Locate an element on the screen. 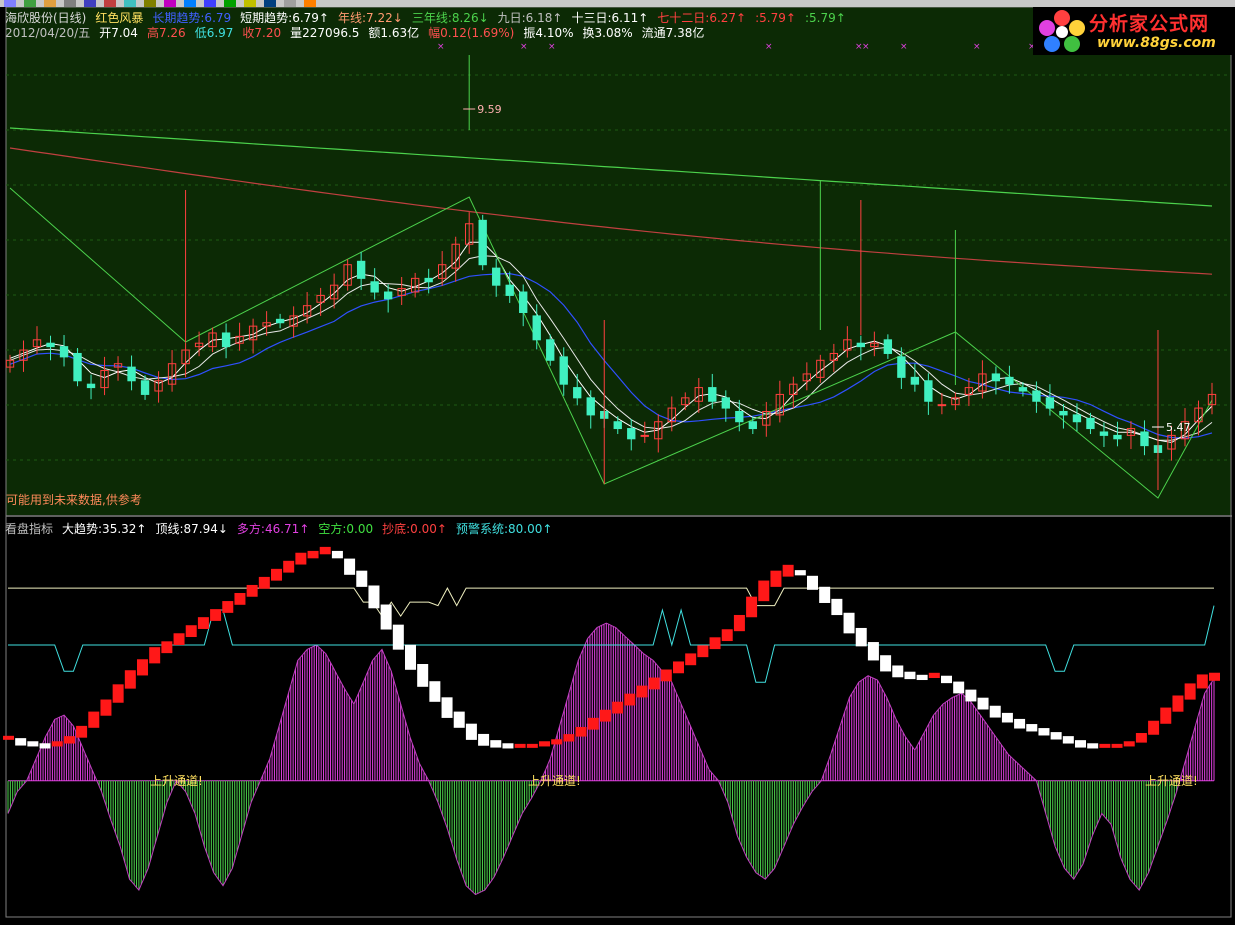 This screenshot has height=925, width=1235. logo-url: www.88gs.com is located at coordinates (1156, 43).